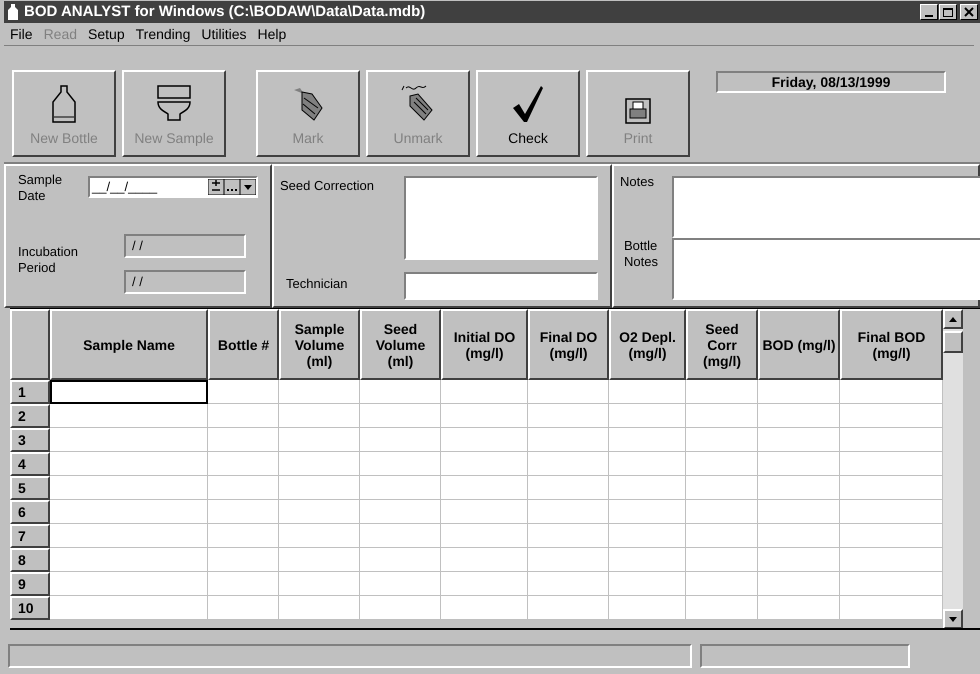 The width and height of the screenshot is (980, 674). Describe the element at coordinates (30, 536) in the screenshot. I see `row-header: 7` at that location.